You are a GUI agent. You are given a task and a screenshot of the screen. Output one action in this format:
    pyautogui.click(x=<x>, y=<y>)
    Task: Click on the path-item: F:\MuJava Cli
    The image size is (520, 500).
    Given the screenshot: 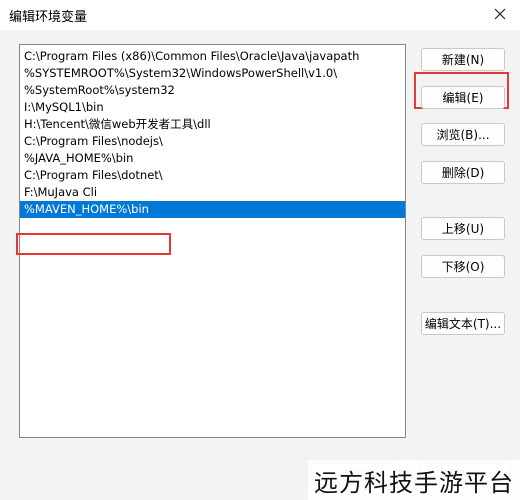 What is the action you would take?
    pyautogui.click(x=212, y=192)
    